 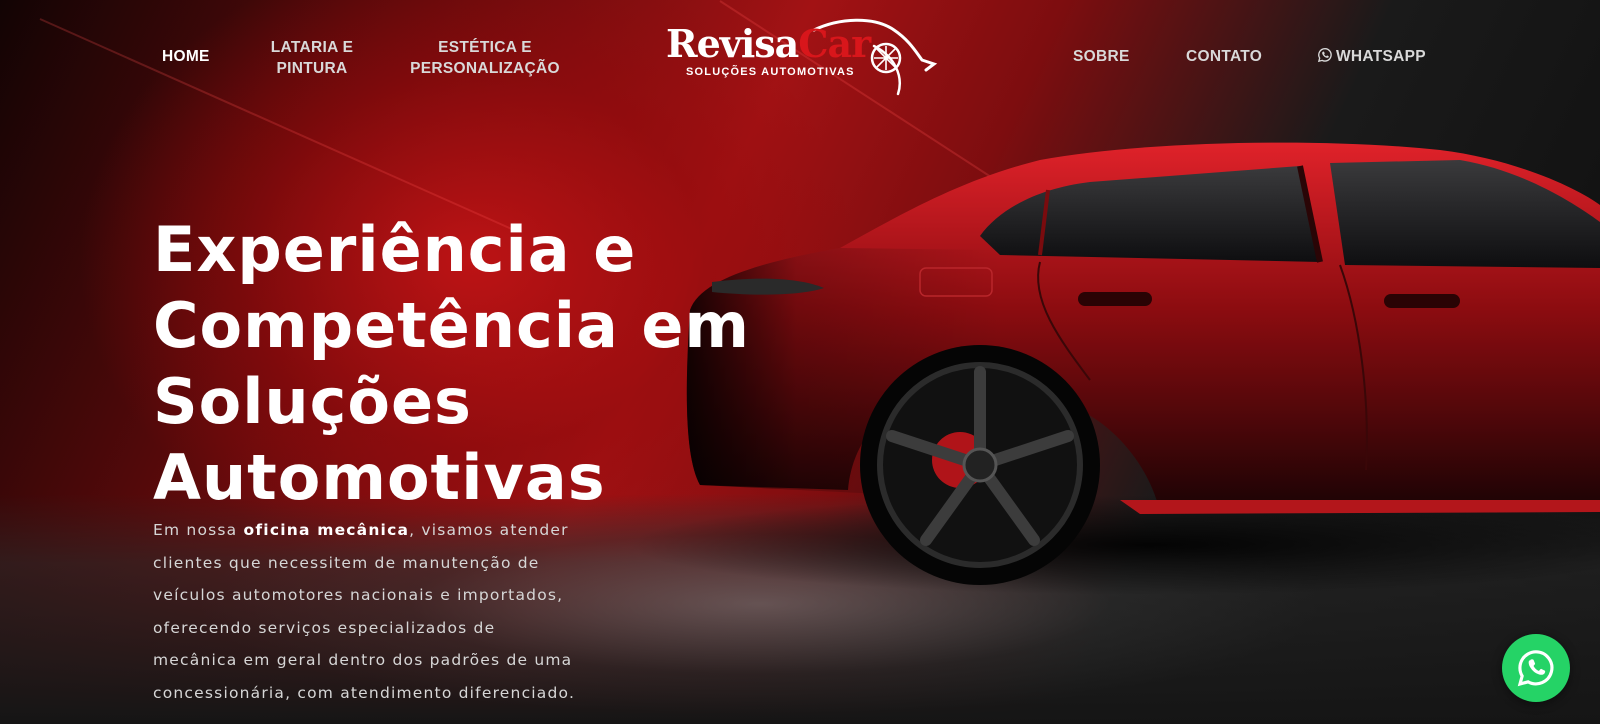 What do you see at coordinates (770, 72) in the screenshot?
I see `logo-tagline: SOLUÇÕES AUTOMOTIVAS` at bounding box center [770, 72].